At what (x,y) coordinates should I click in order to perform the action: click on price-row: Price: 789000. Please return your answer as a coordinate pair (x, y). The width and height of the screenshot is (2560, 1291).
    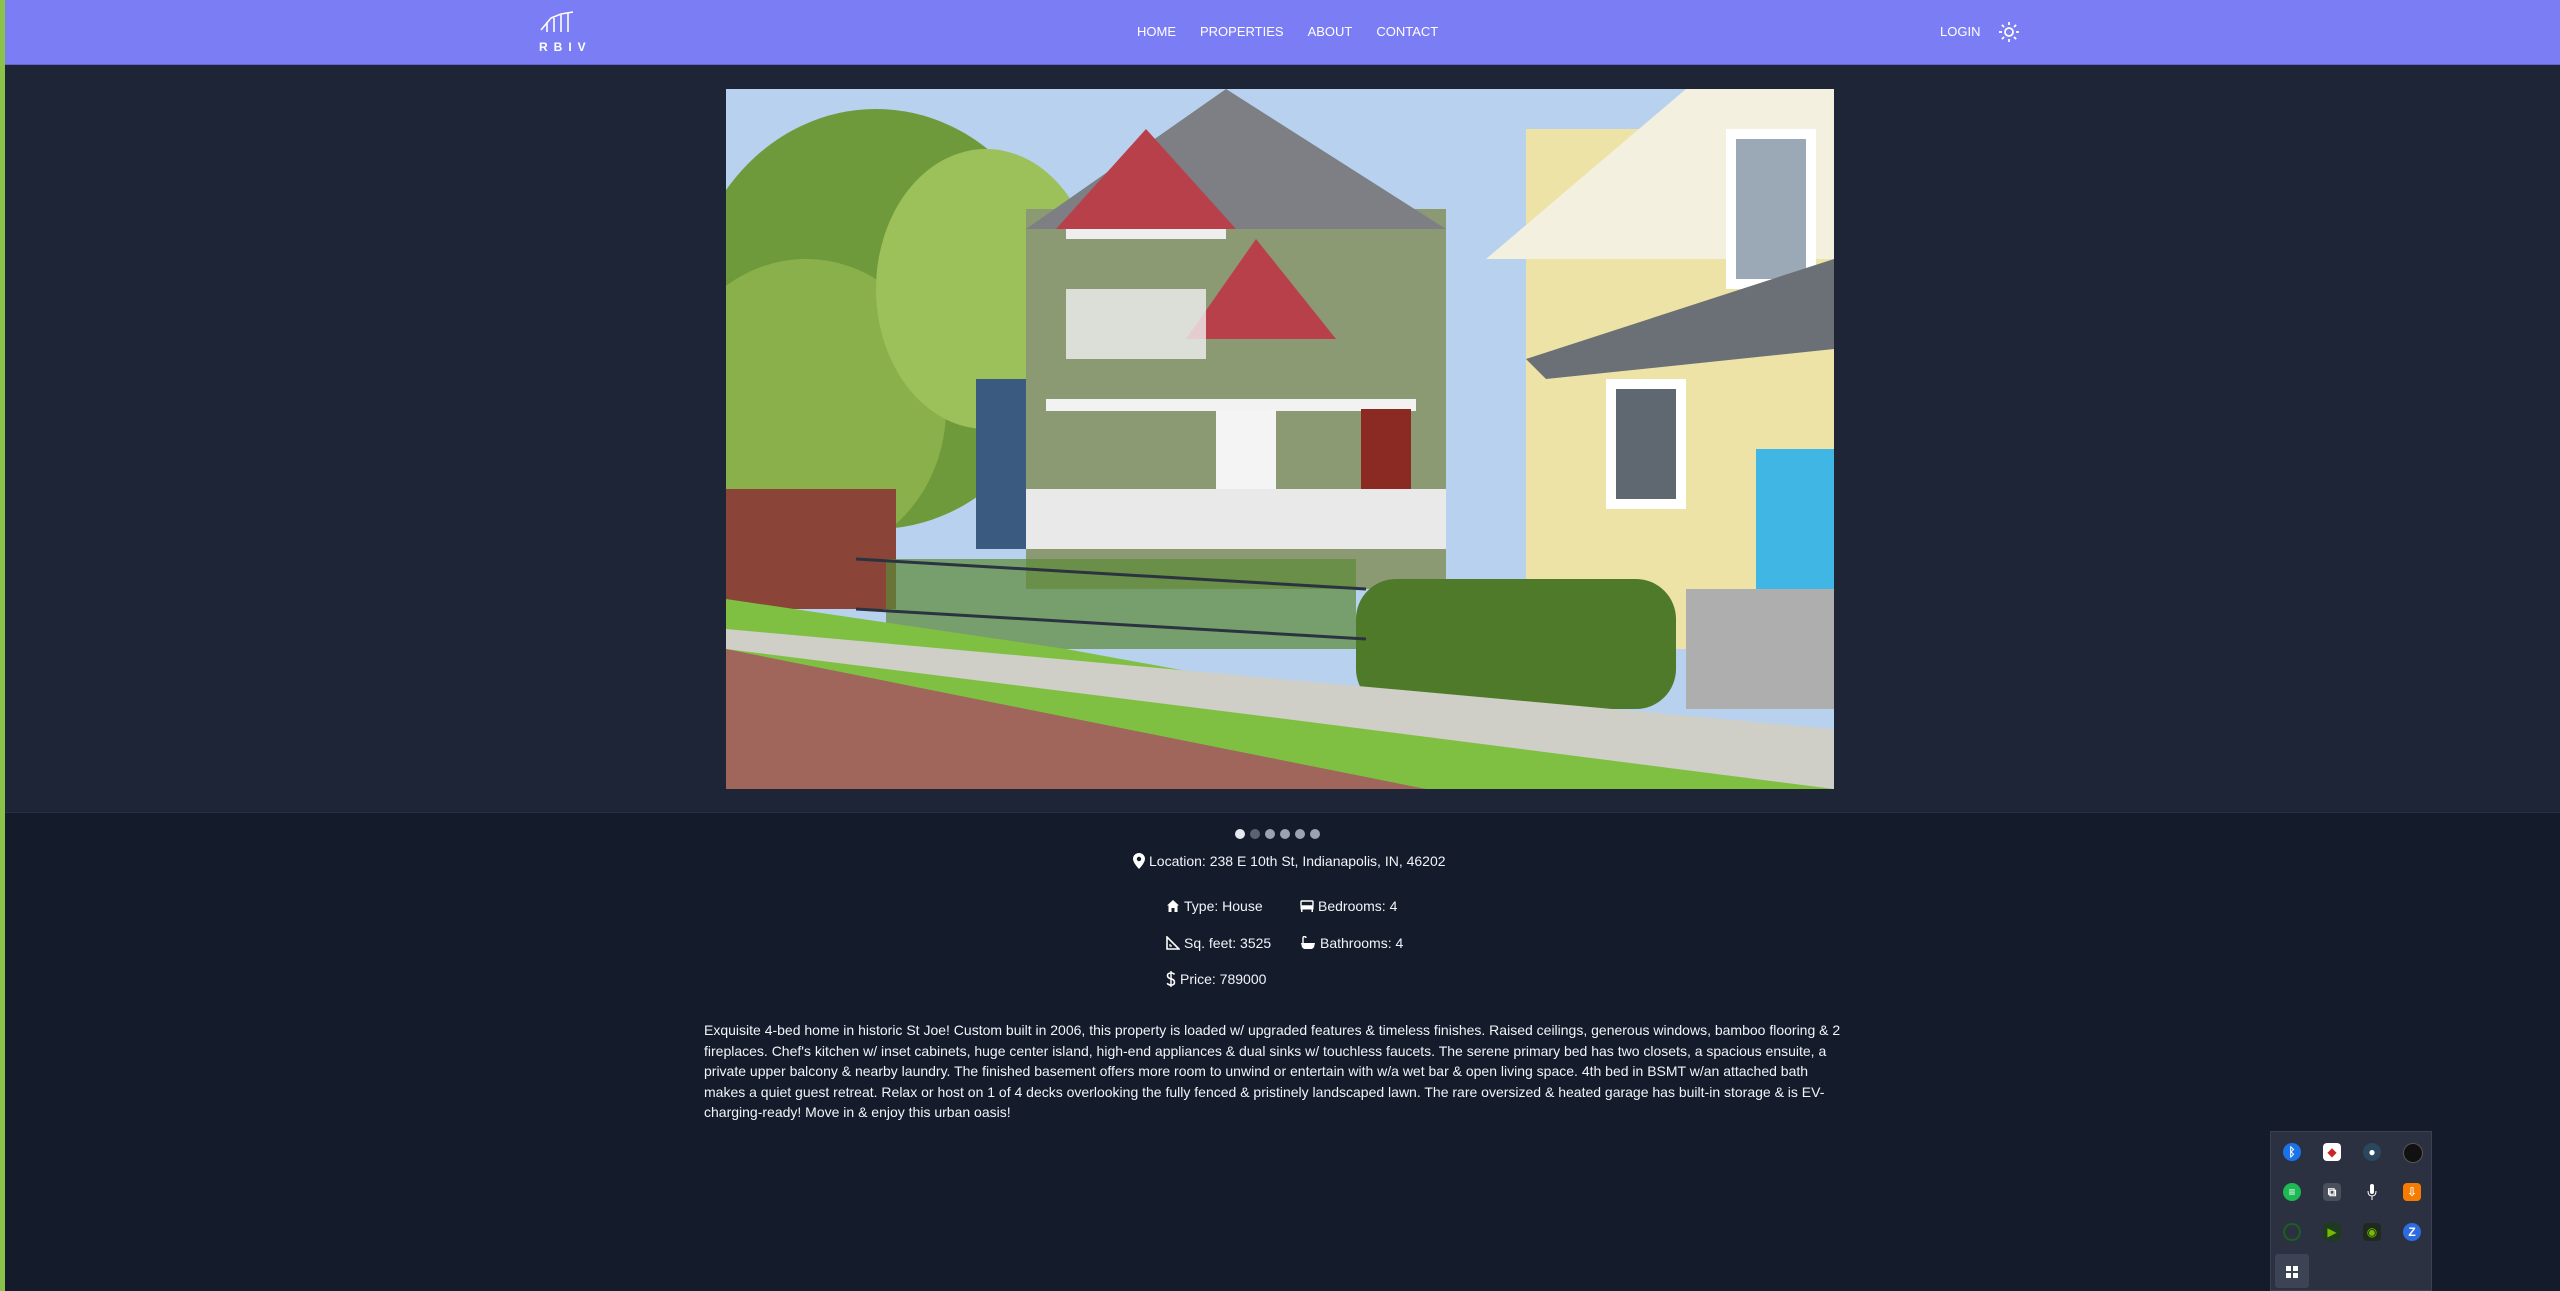
    Looking at the image, I should click on (1216, 979).